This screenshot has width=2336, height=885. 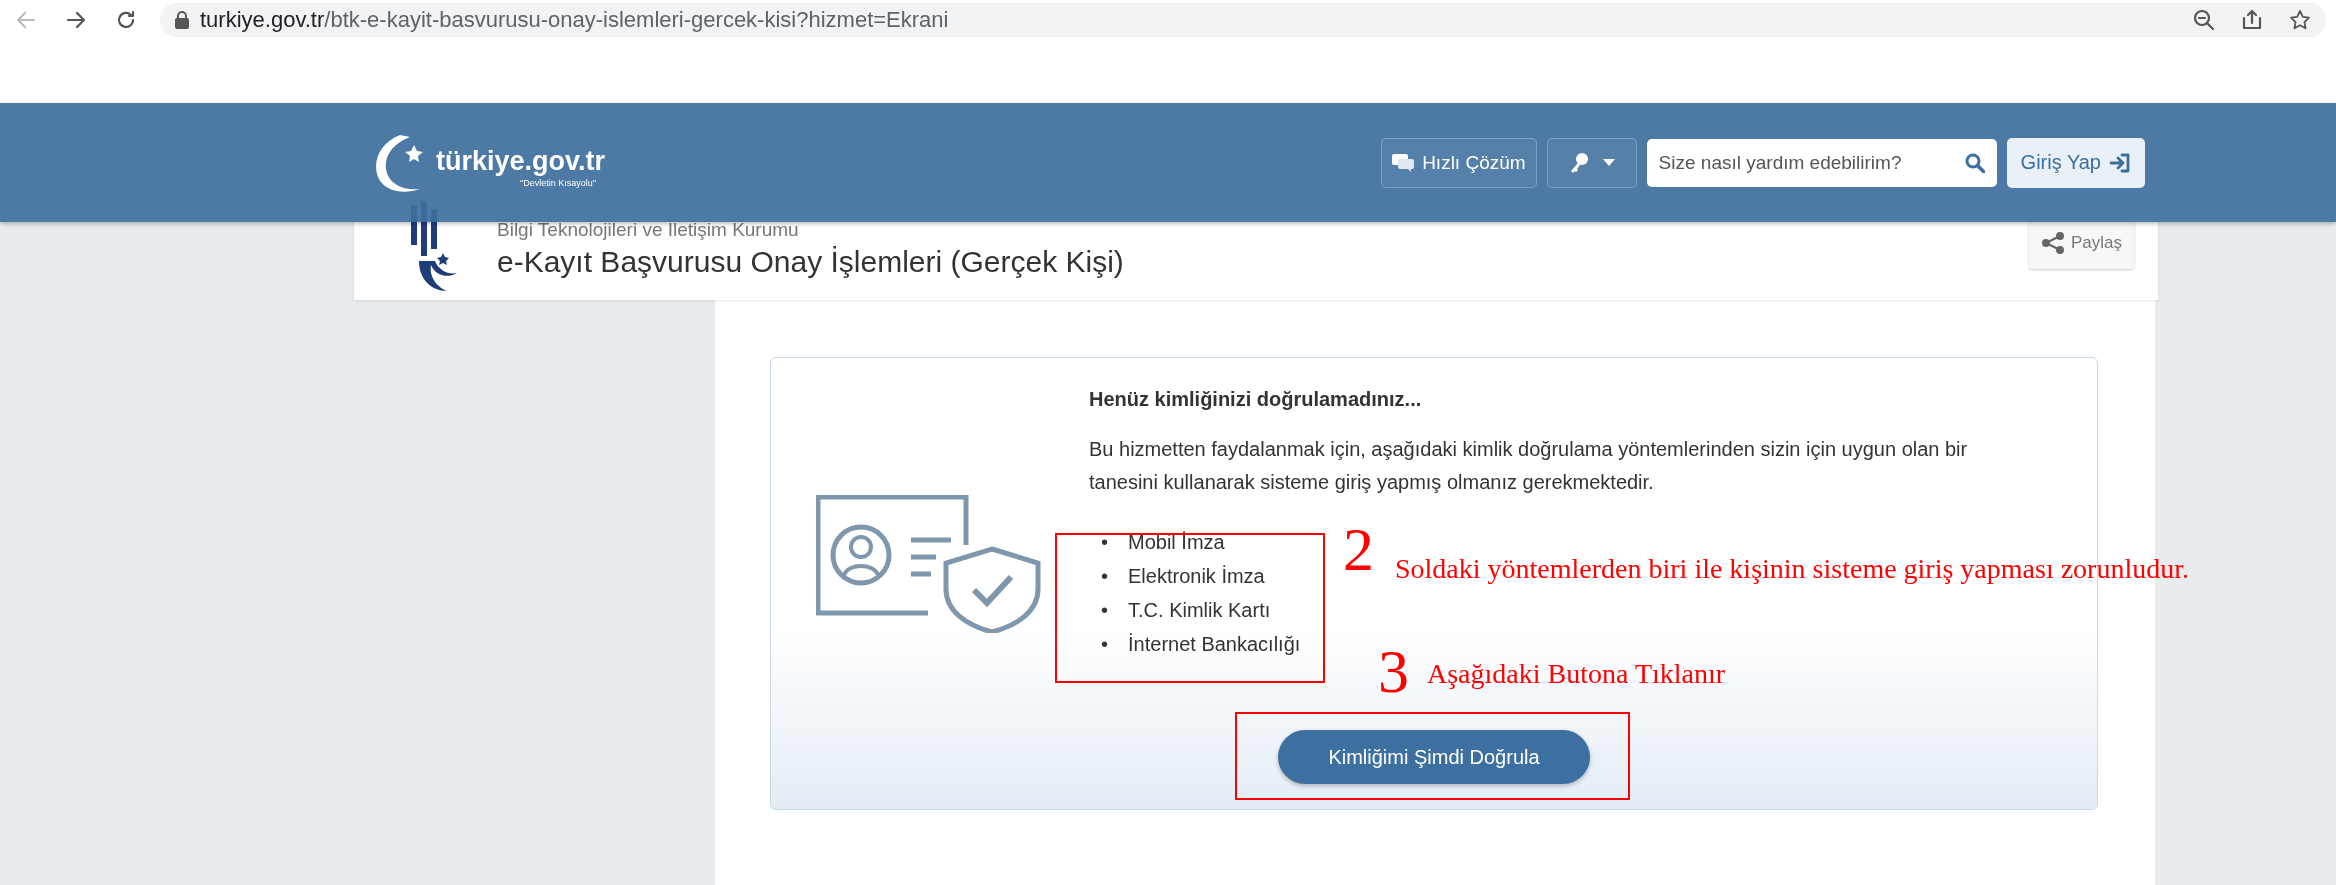 What do you see at coordinates (574, 20) in the screenshot?
I see `url-text: turkiye.gov.tr/btk-e-kayit-basvurusu-onay-islemleri-gercek-kisi?hizmet=Ekrani` at bounding box center [574, 20].